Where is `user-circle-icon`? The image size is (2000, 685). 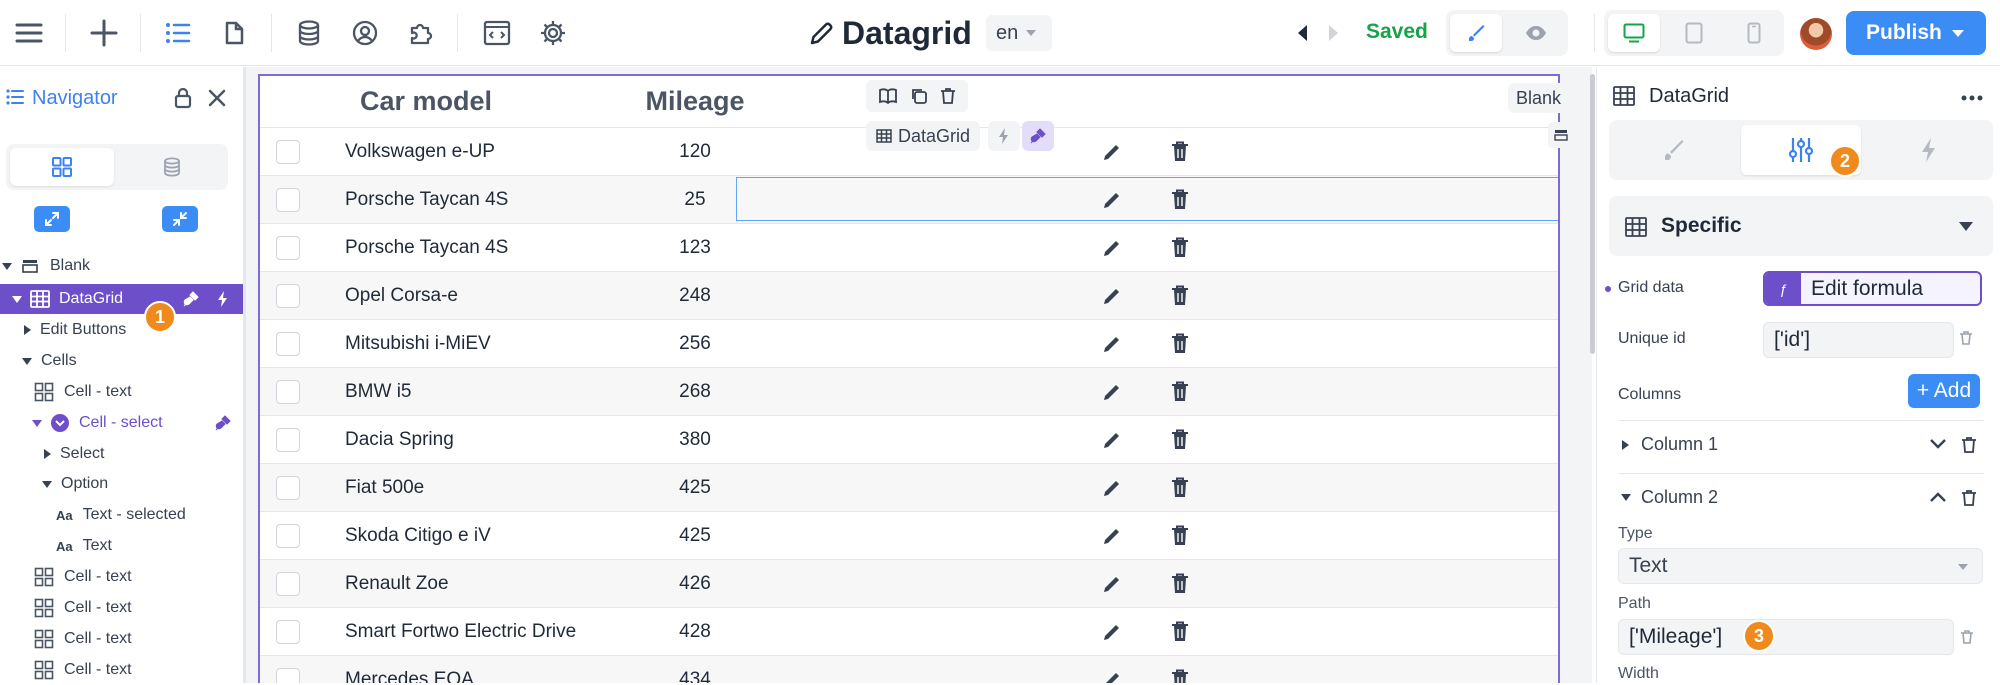
user-circle-icon is located at coordinates (365, 33).